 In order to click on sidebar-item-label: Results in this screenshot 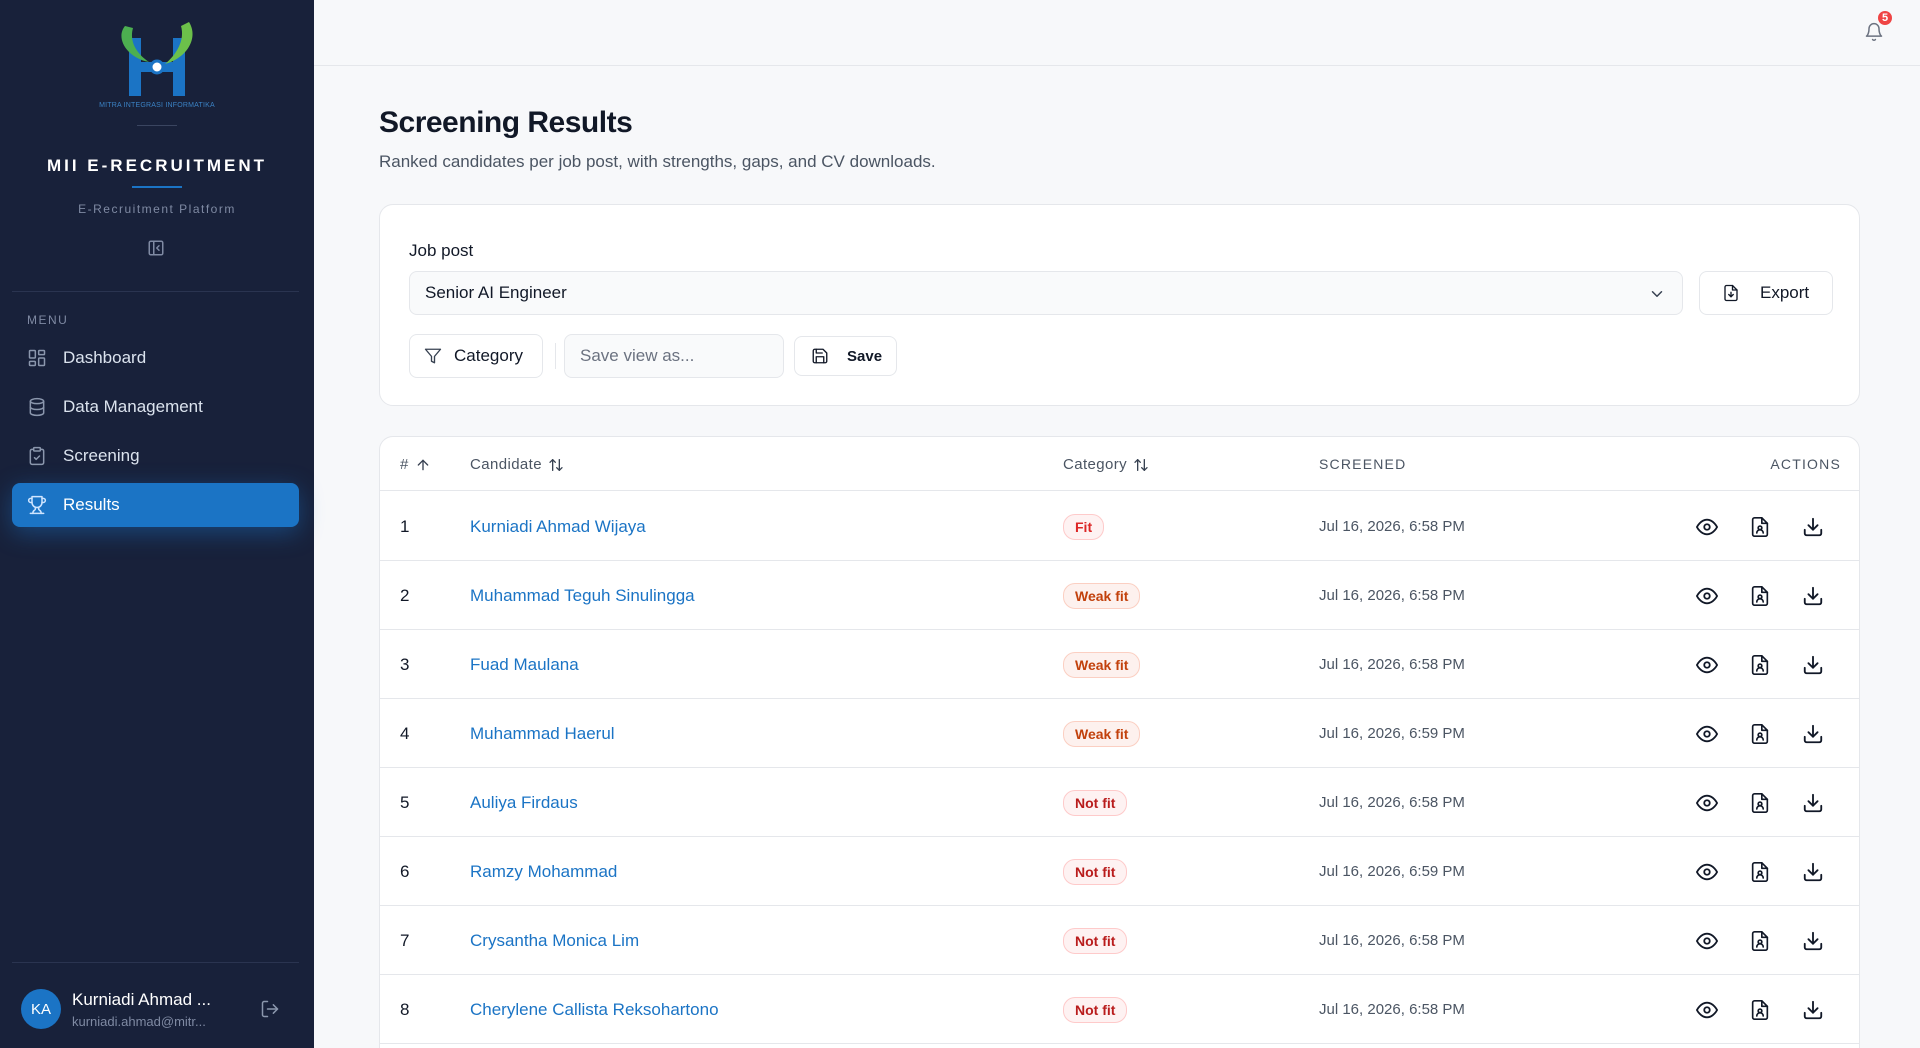, I will do `click(91, 504)`.